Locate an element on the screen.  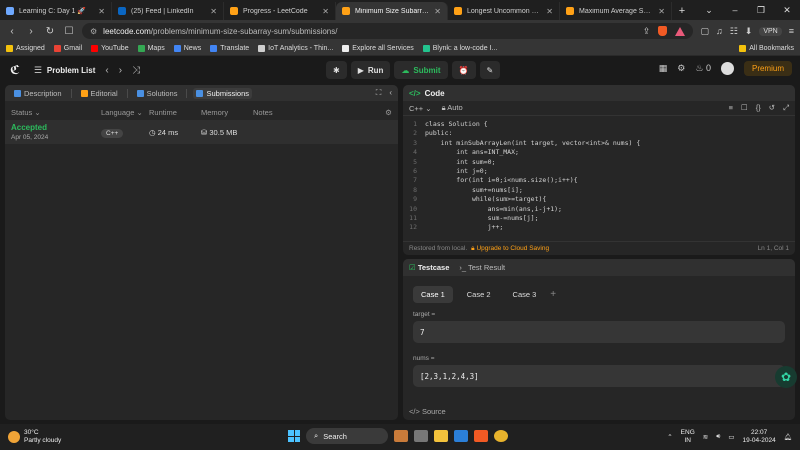
tab-solutions: Solutions is located at coordinates (157, 93).